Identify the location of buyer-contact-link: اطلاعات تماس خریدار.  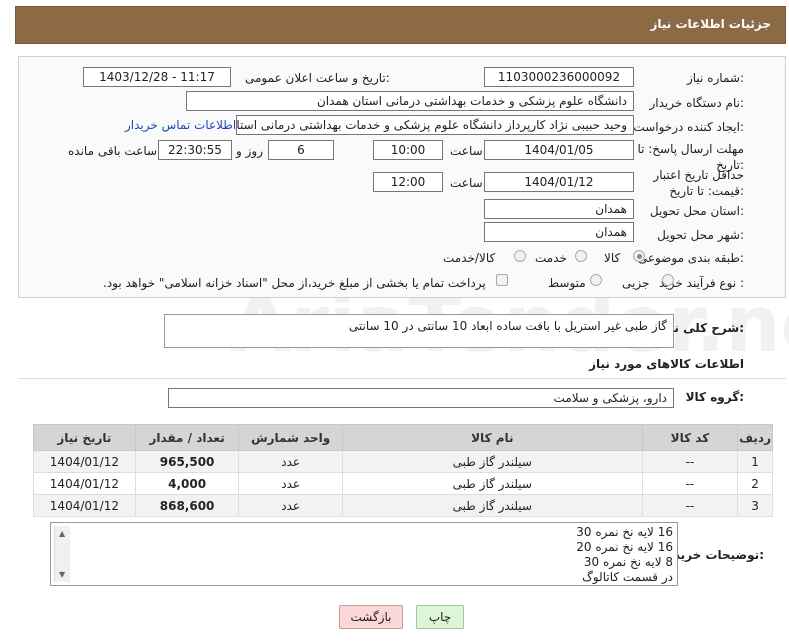
(180, 125).